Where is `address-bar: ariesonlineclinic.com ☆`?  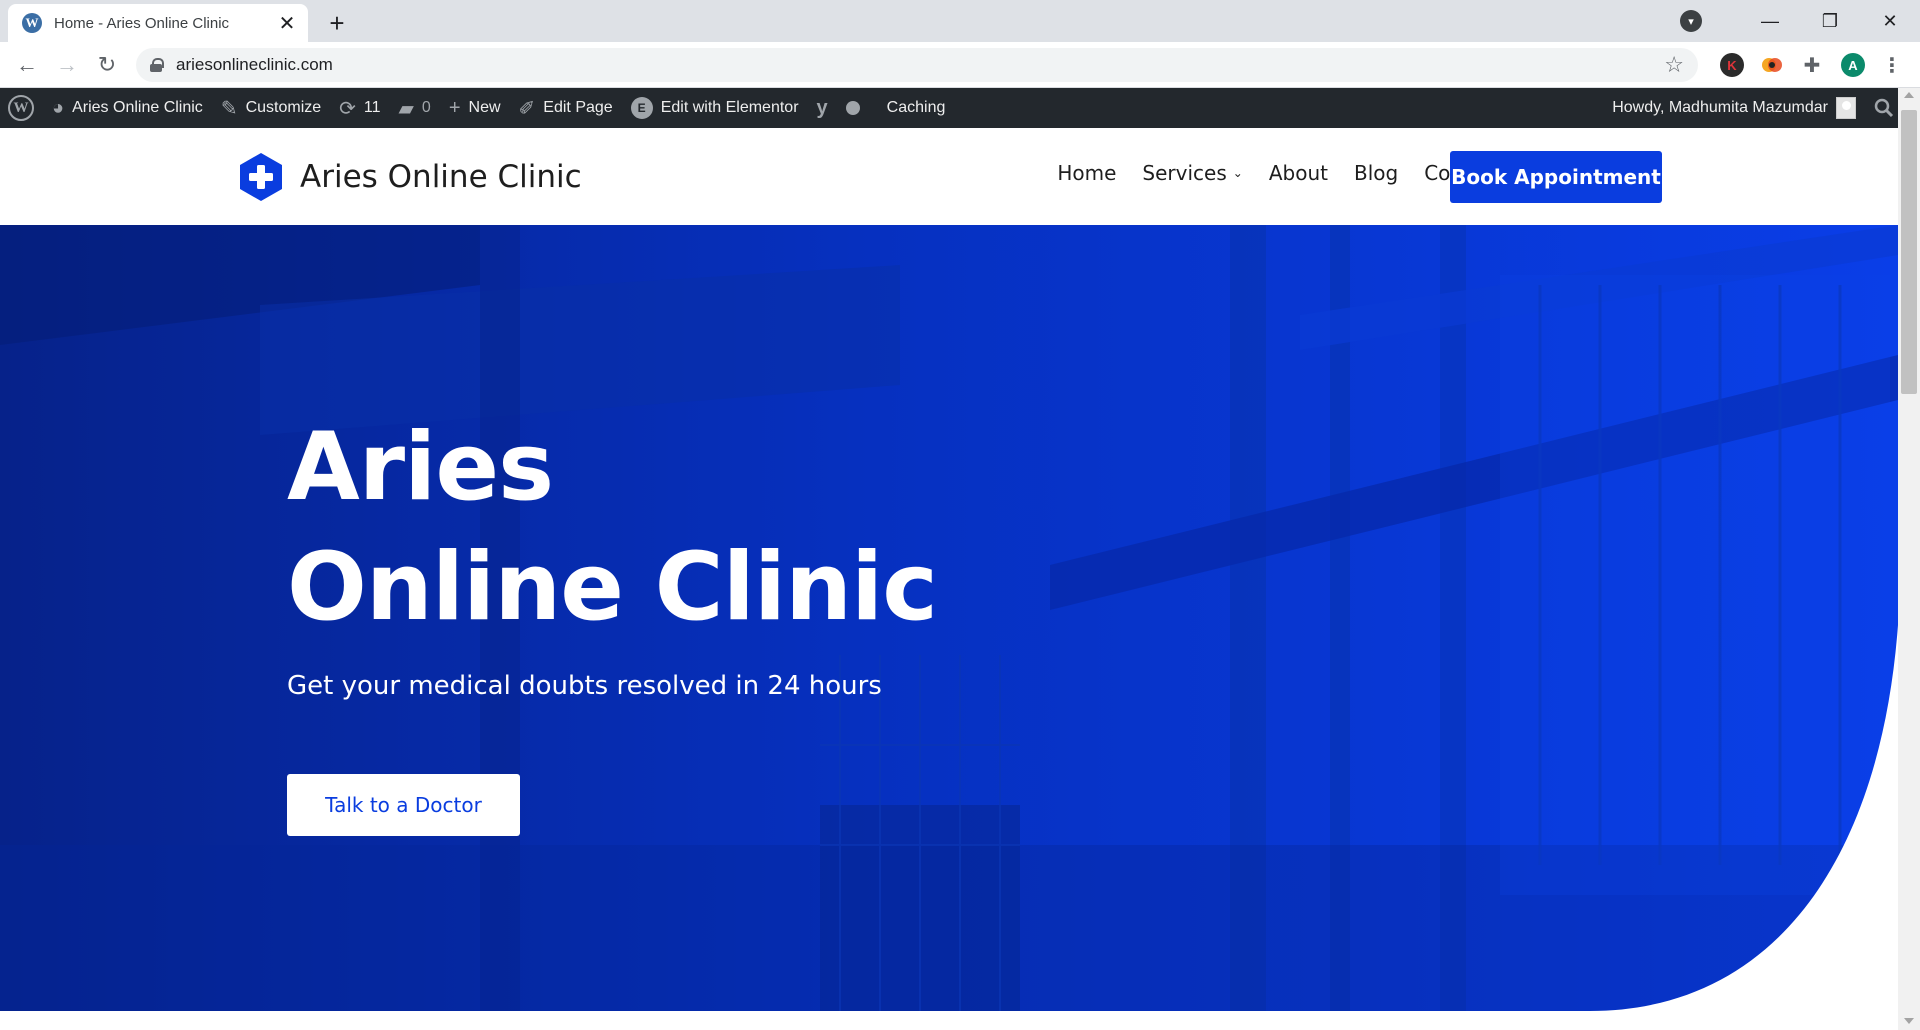
address-bar: ariesonlineclinic.com ☆ is located at coordinates (917, 65).